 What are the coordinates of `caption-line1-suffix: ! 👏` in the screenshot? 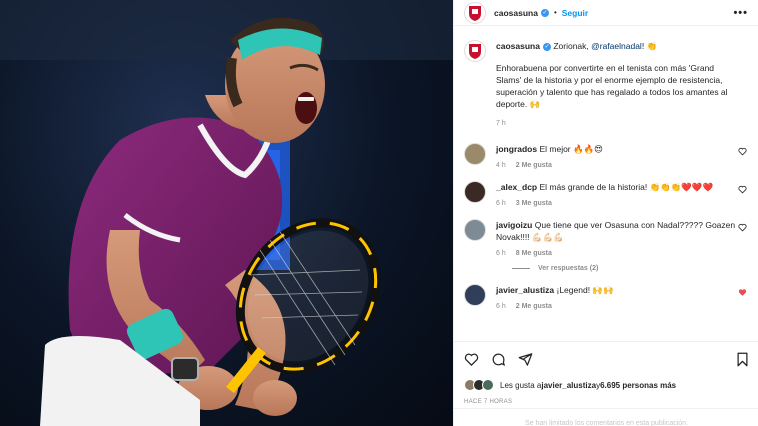 It's located at (649, 46).